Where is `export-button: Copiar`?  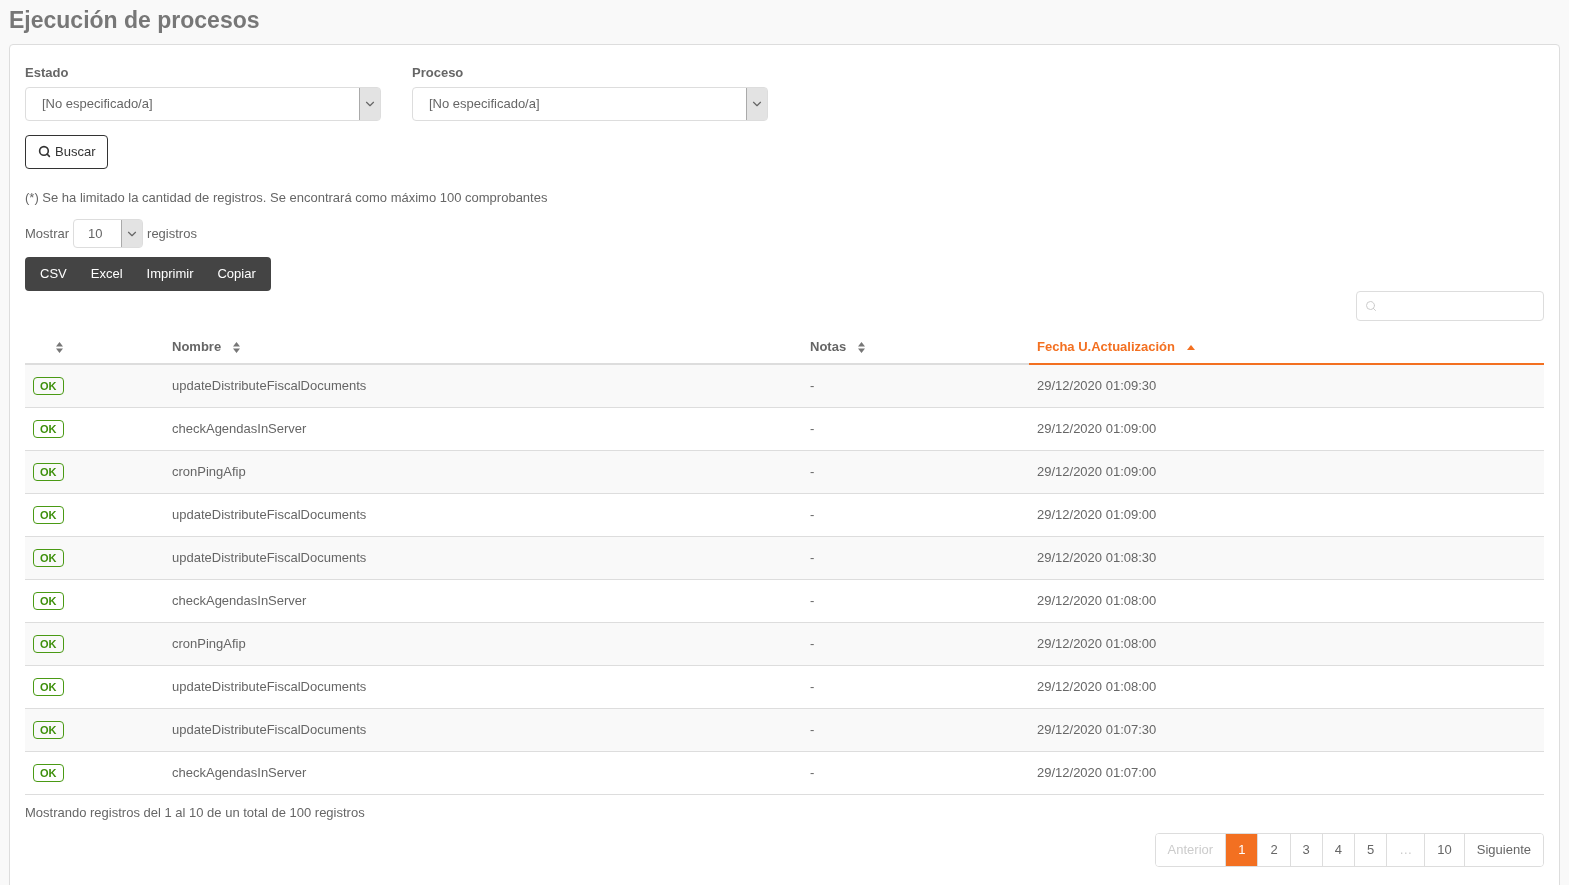
export-button: Copiar is located at coordinates (236, 274).